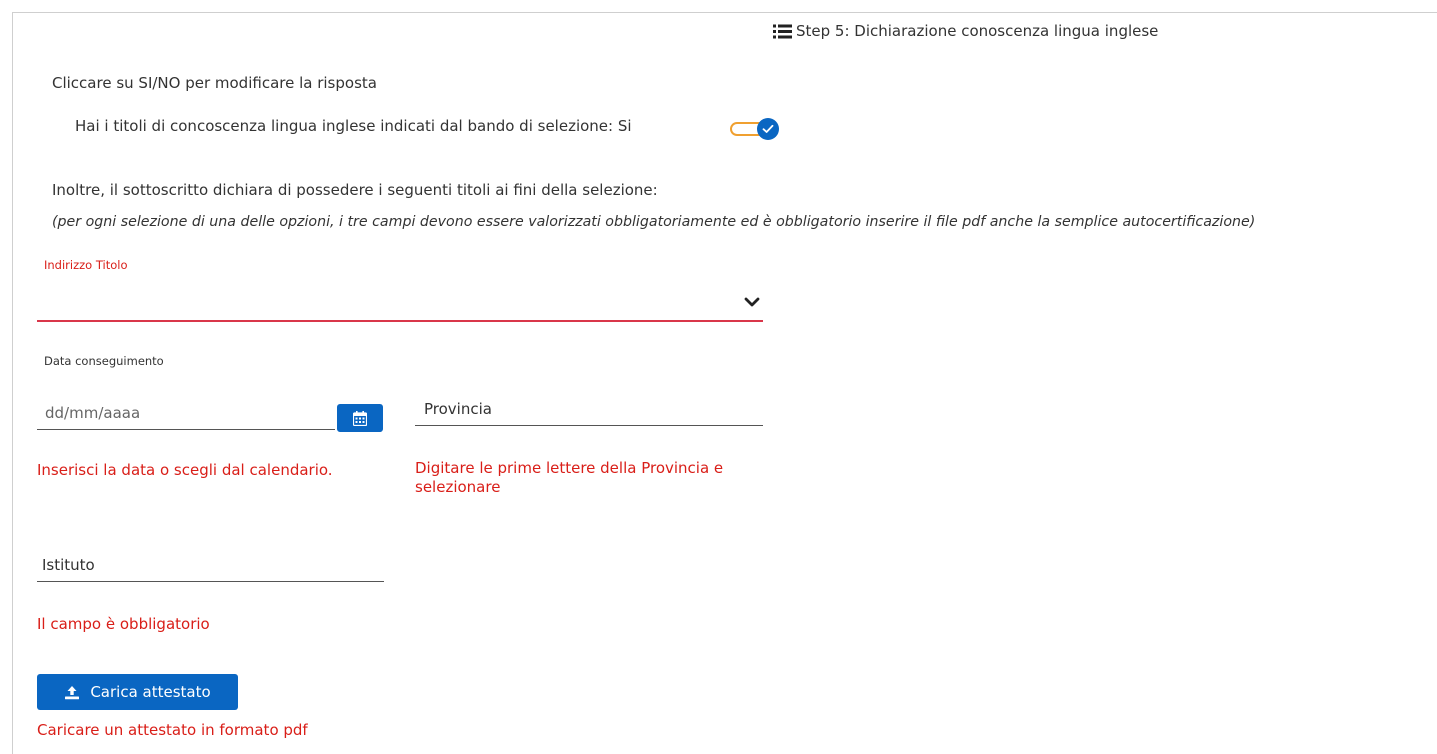 This screenshot has width=1437, height=754. What do you see at coordinates (186, 413) in the screenshot?
I see `data-conseguimento-input` at bounding box center [186, 413].